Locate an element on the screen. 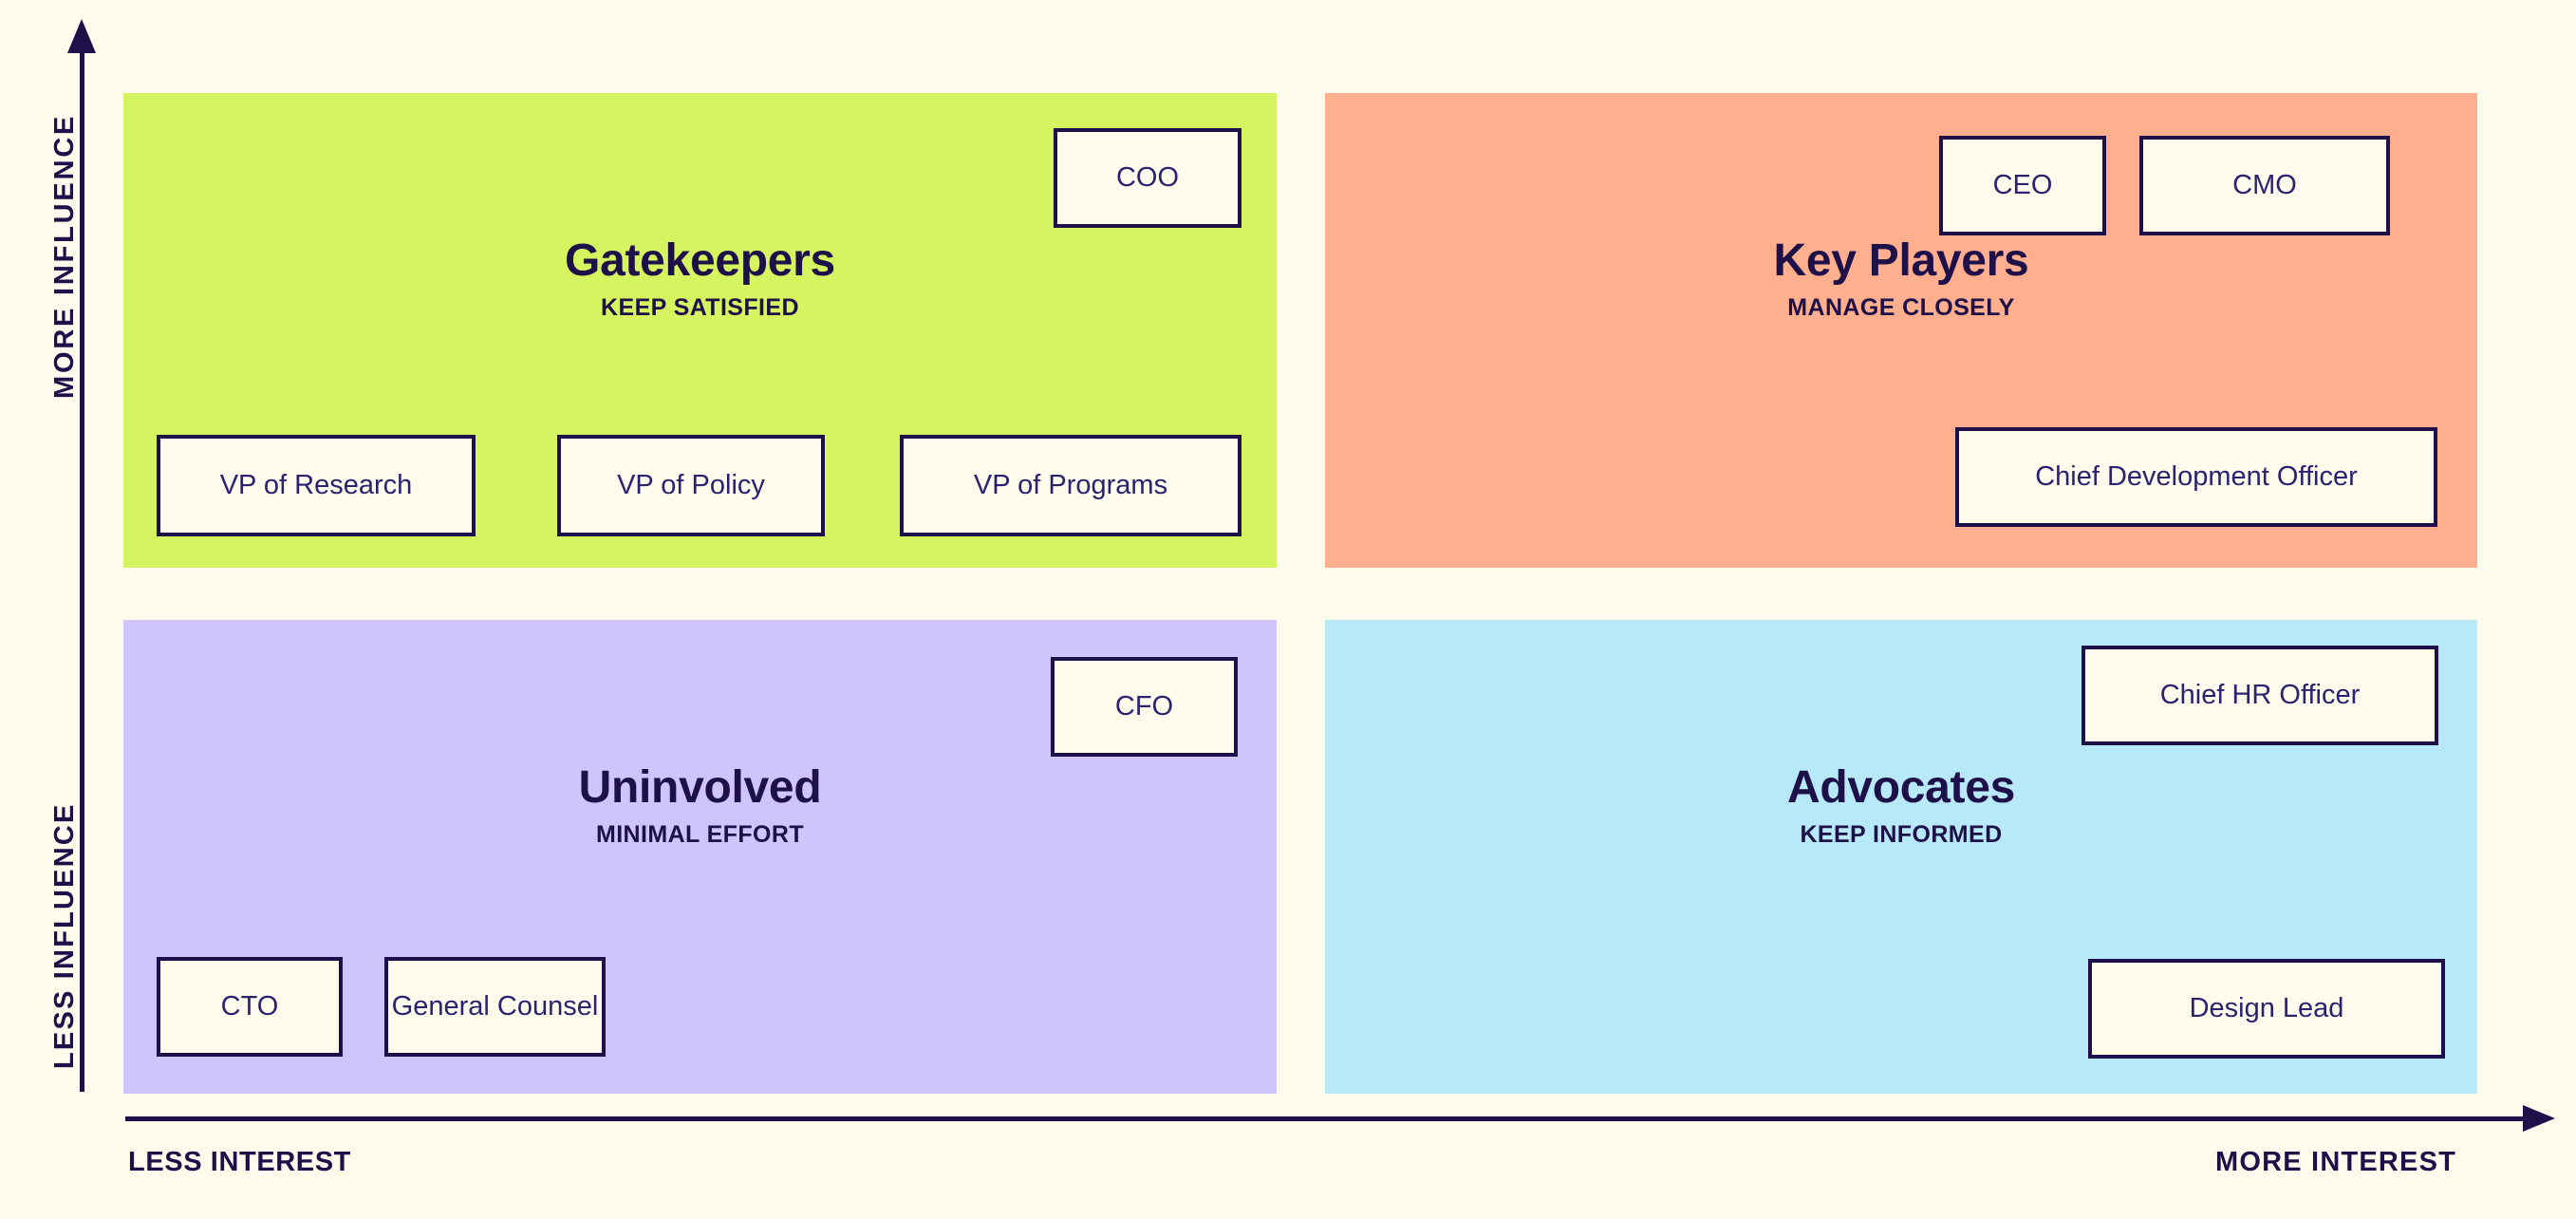 This screenshot has width=2576, height=1219. stakeholder-card-cmo: CMO is located at coordinates (2264, 185).